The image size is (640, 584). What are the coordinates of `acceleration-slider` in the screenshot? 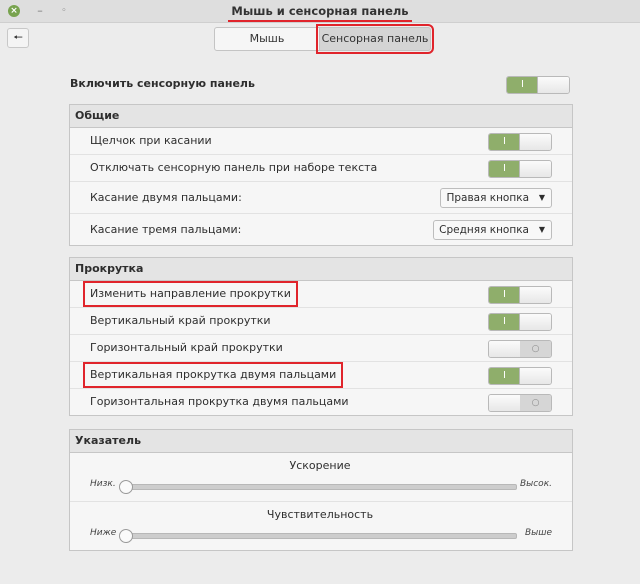 It's located at (318, 487).